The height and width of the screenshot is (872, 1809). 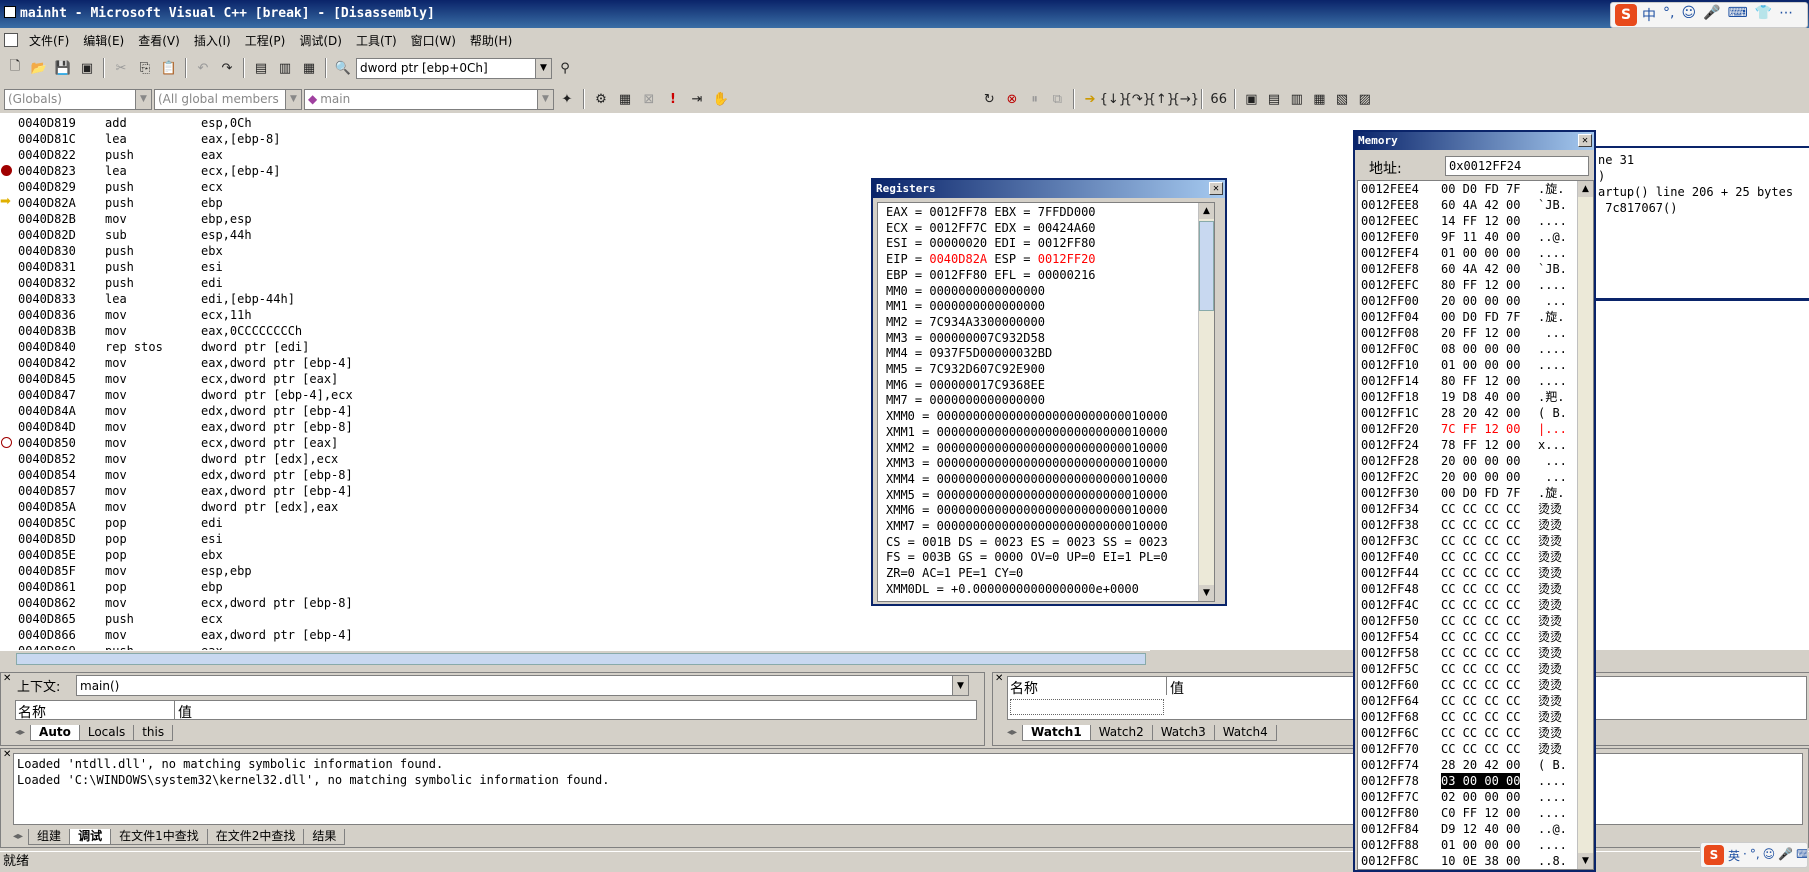 I want to click on ime-lang-icon: 英, so click(x=1734, y=855).